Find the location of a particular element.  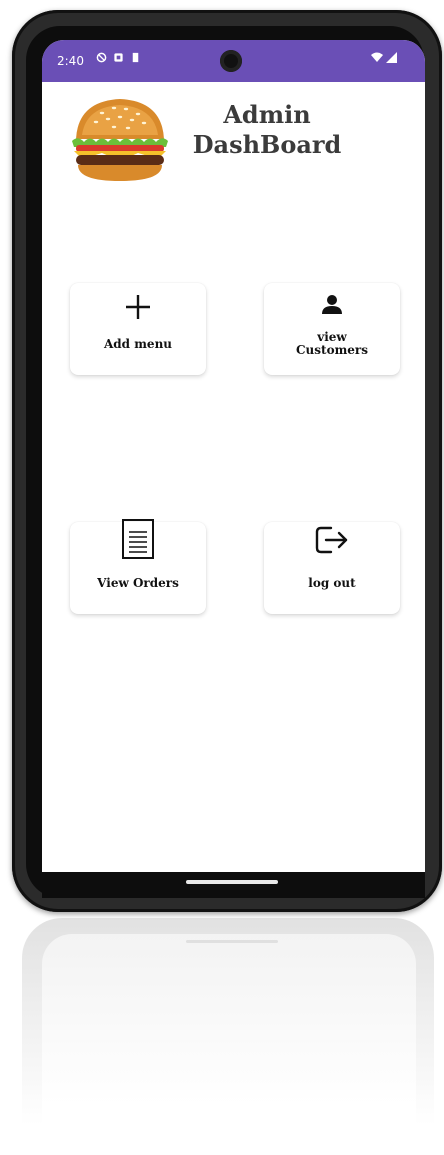

page-title: Admin DashBoard is located at coordinates (267, 130).